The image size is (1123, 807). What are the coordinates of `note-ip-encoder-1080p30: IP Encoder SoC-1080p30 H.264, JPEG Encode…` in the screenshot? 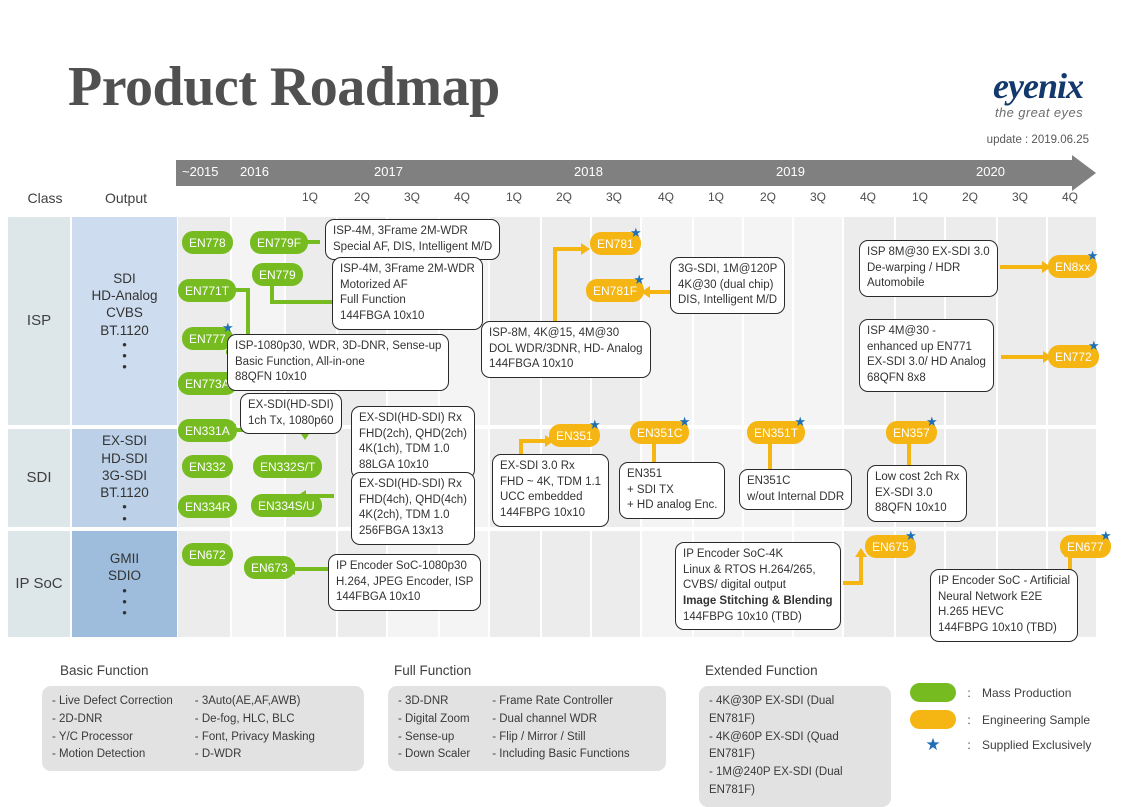 It's located at (405, 582).